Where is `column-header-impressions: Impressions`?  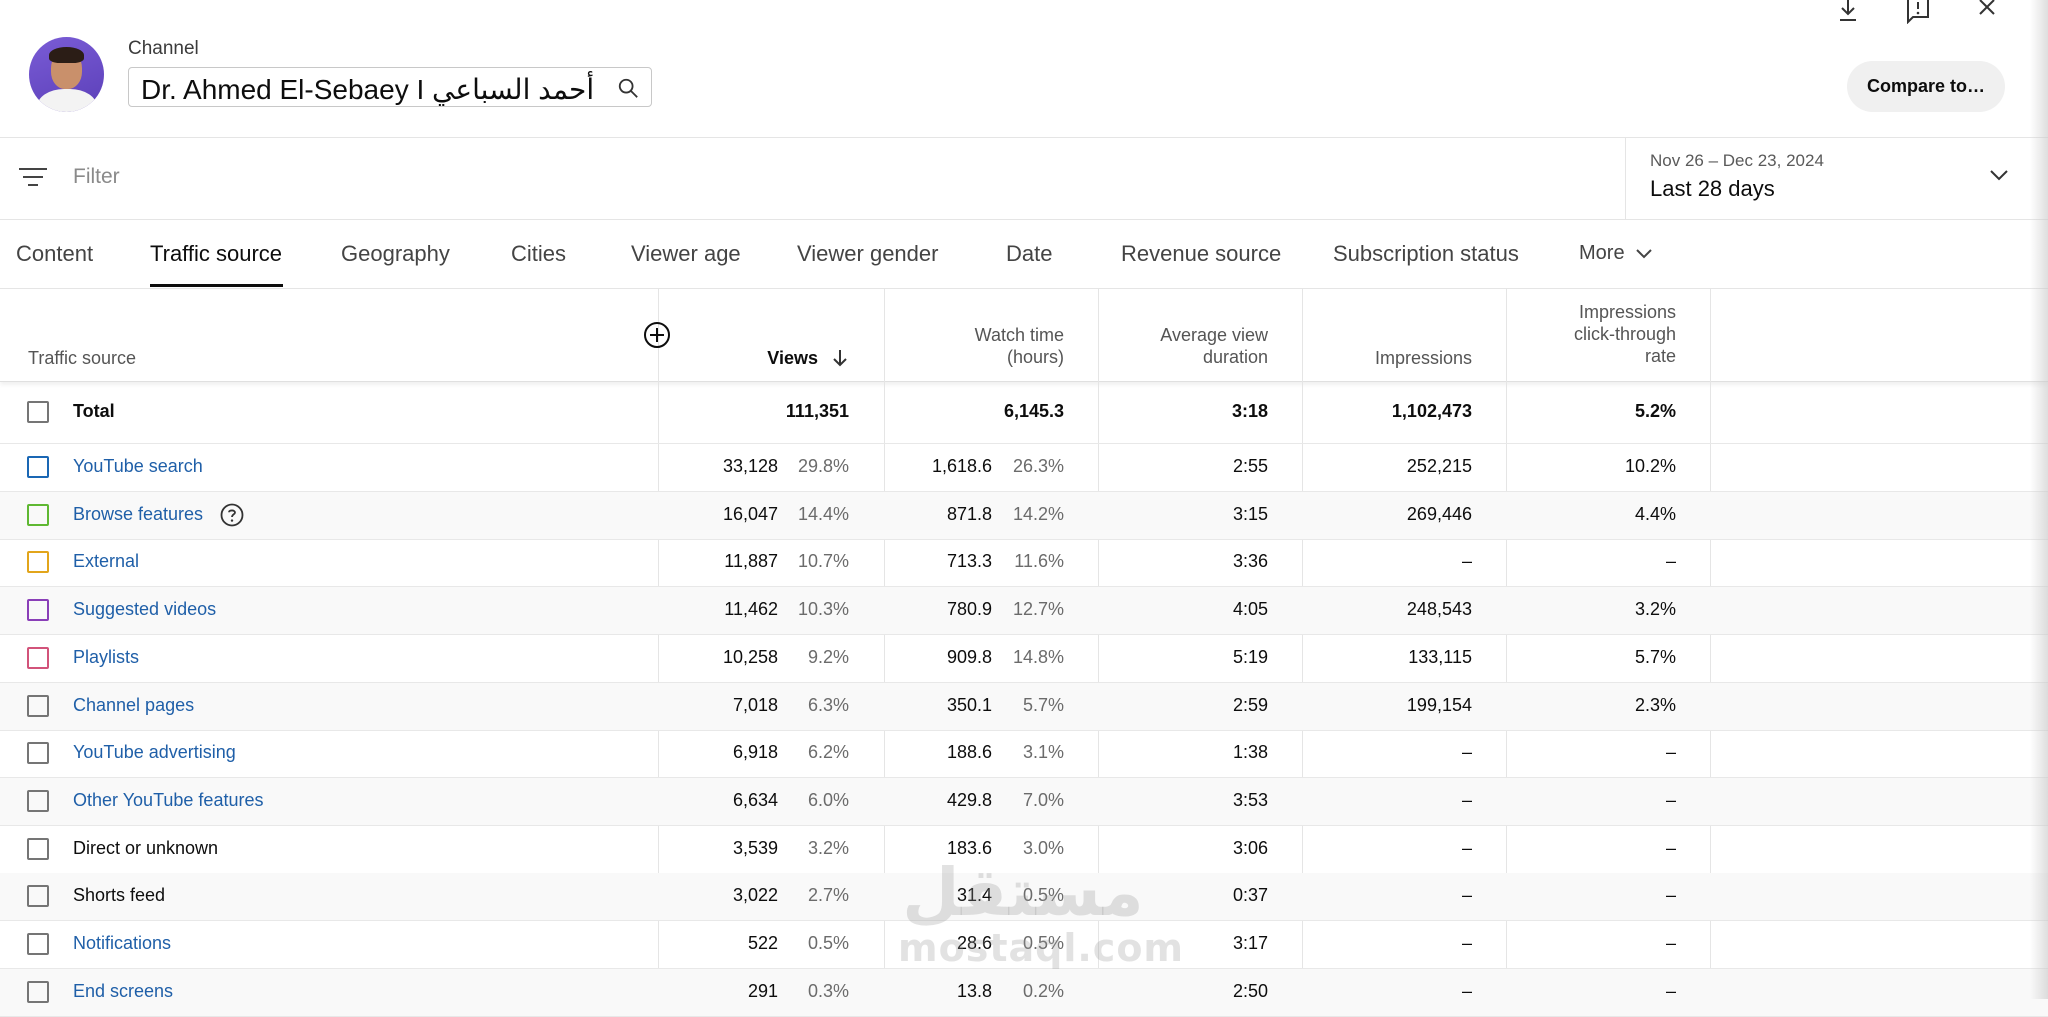
column-header-impressions: Impressions is located at coordinates (1423, 358).